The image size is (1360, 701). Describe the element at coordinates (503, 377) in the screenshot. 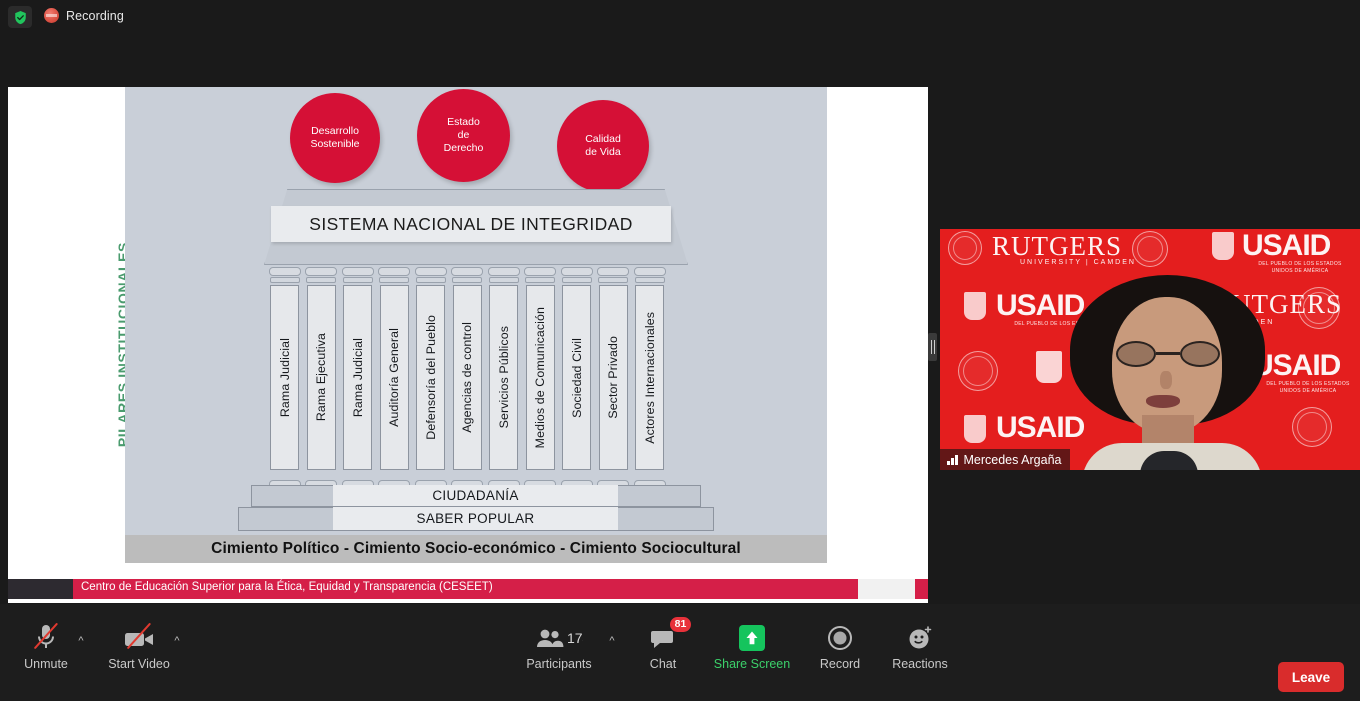

I see `pillar-shaft: Servicios Públicos` at that location.